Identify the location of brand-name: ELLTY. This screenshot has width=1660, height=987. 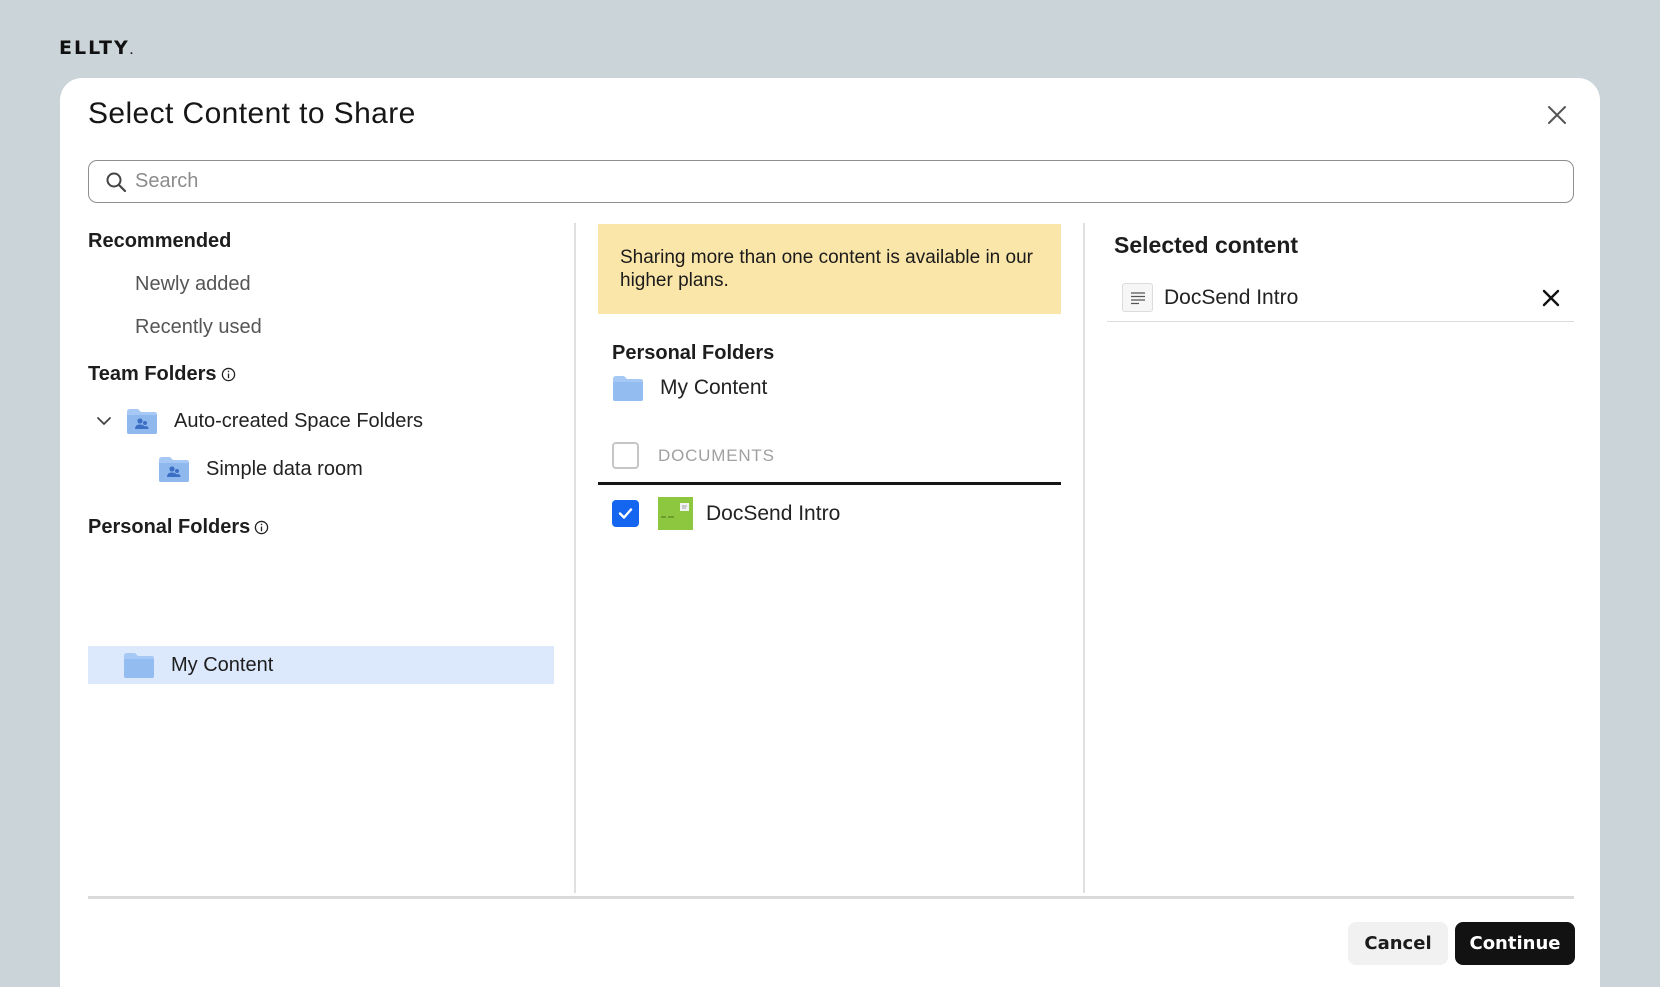
(94, 48).